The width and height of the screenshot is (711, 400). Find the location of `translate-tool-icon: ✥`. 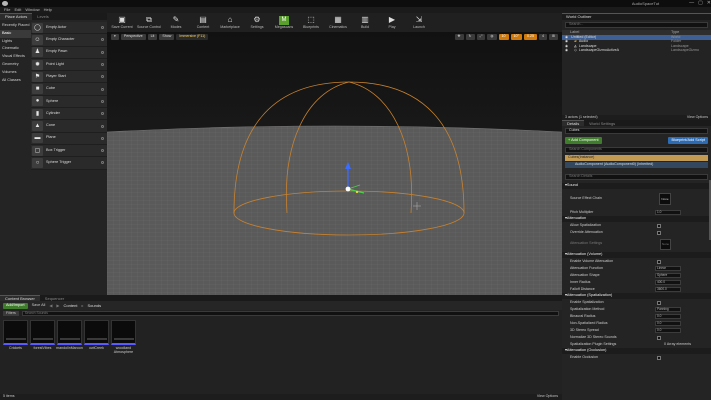

translate-tool-icon: ✥ is located at coordinates (459, 36).